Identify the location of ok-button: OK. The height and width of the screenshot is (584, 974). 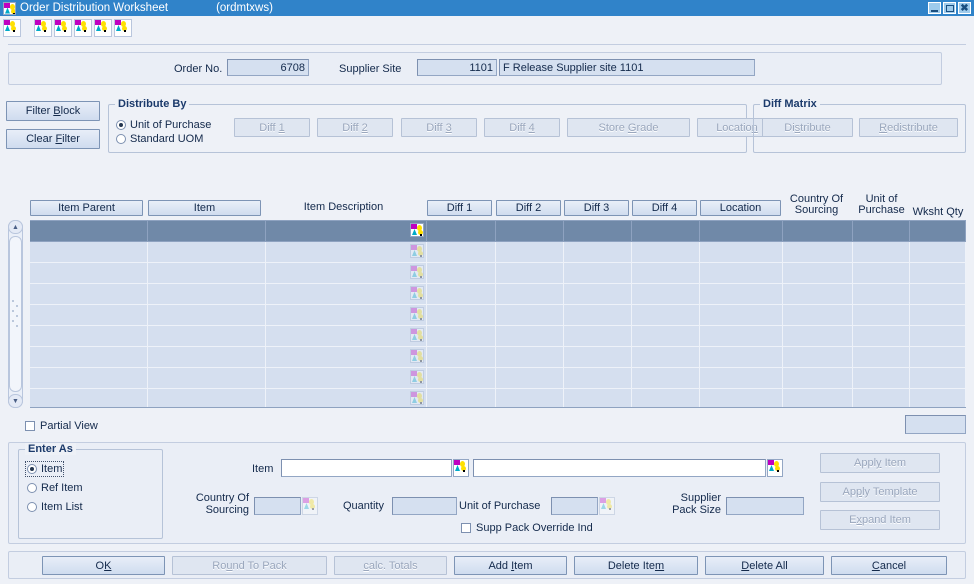
(103, 565).